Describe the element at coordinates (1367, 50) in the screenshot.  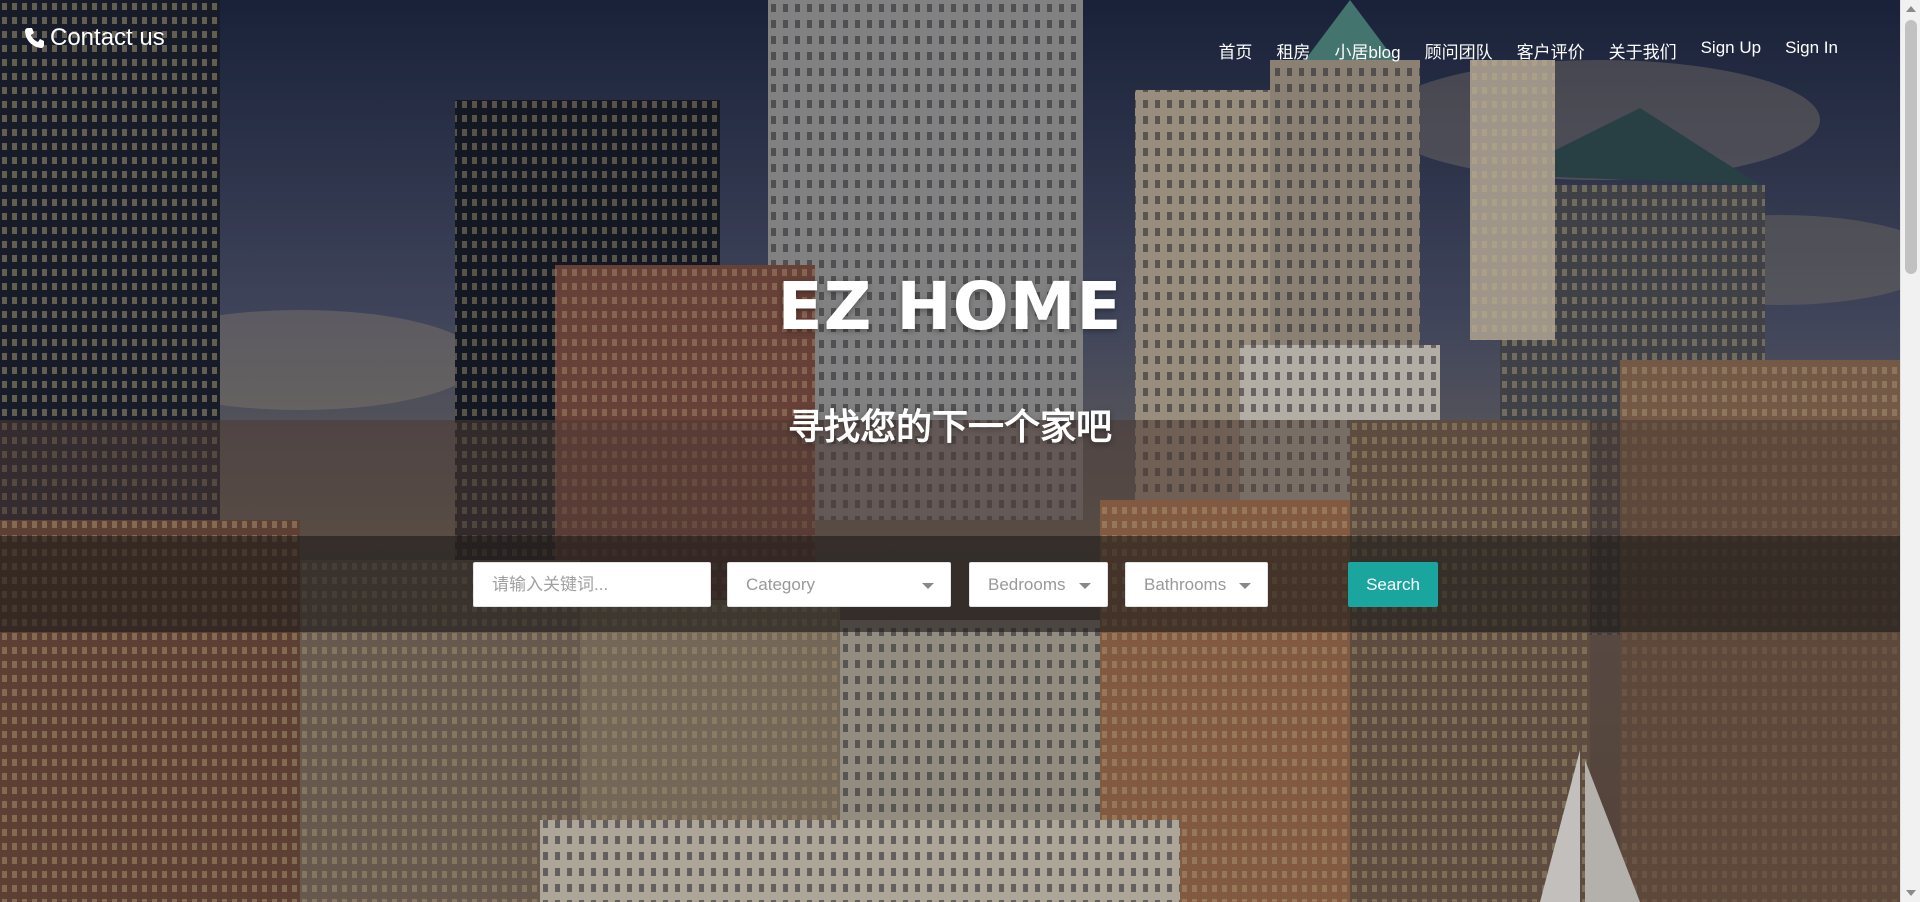
I see `nav-item-blog: 小居blog` at that location.